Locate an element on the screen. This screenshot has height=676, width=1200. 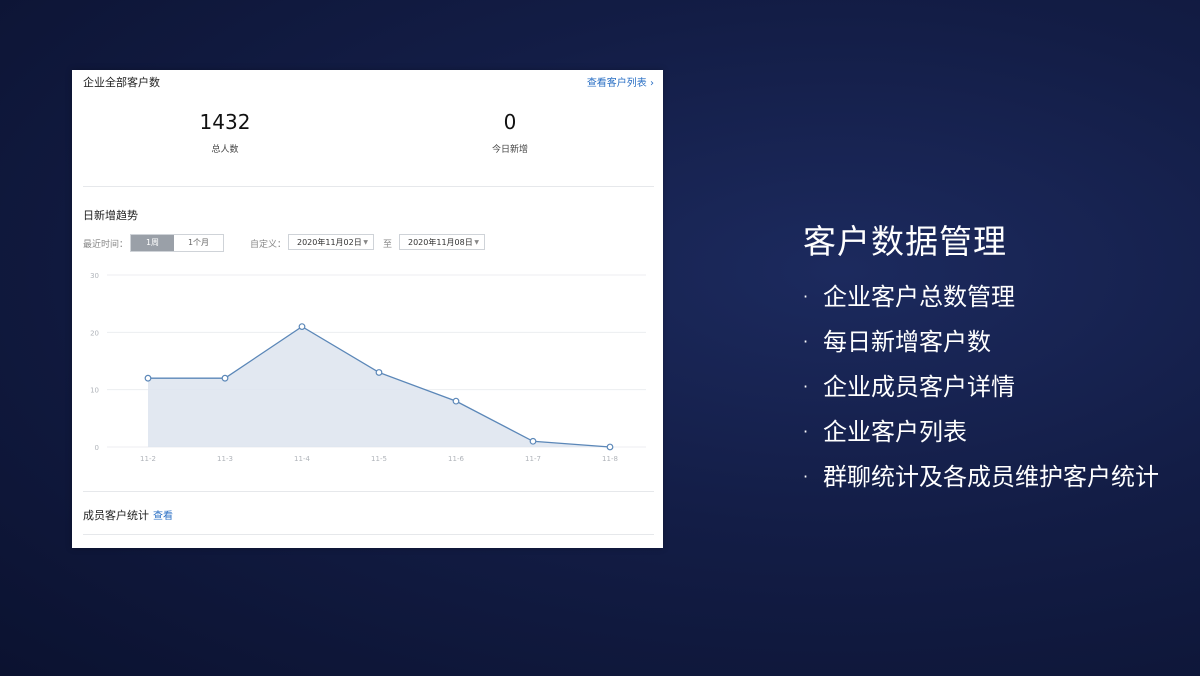
range-month-option: 1个月 is located at coordinates (198, 243).